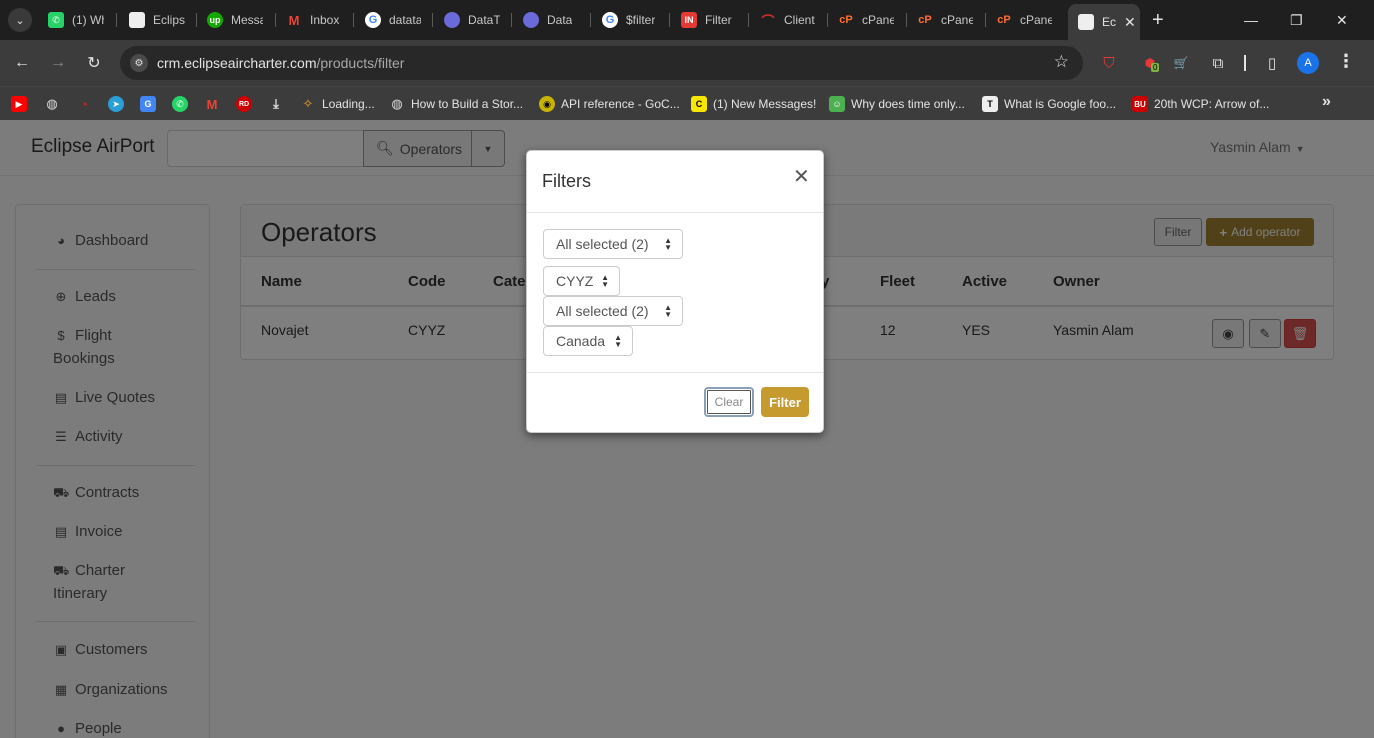 This screenshot has height=738, width=1374. I want to click on side-panel-icon: ▯, so click(1272, 63).